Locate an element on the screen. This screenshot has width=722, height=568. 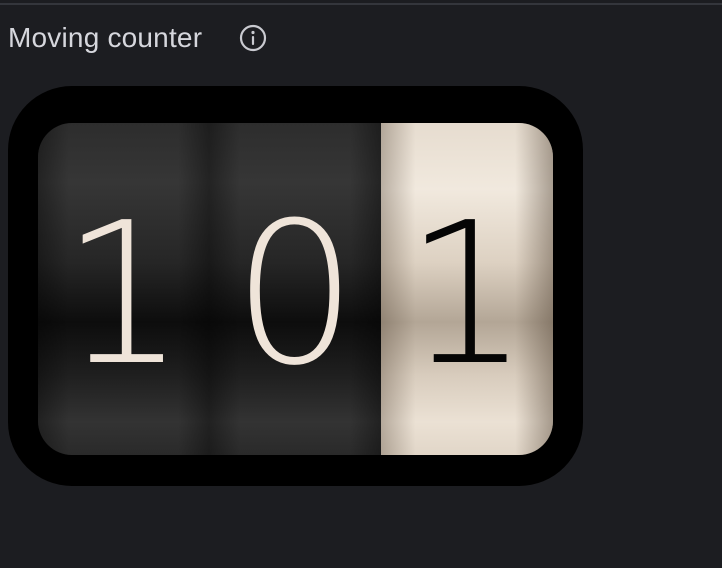
counter-digit-hundreds: 1 is located at coordinates (123, 289).